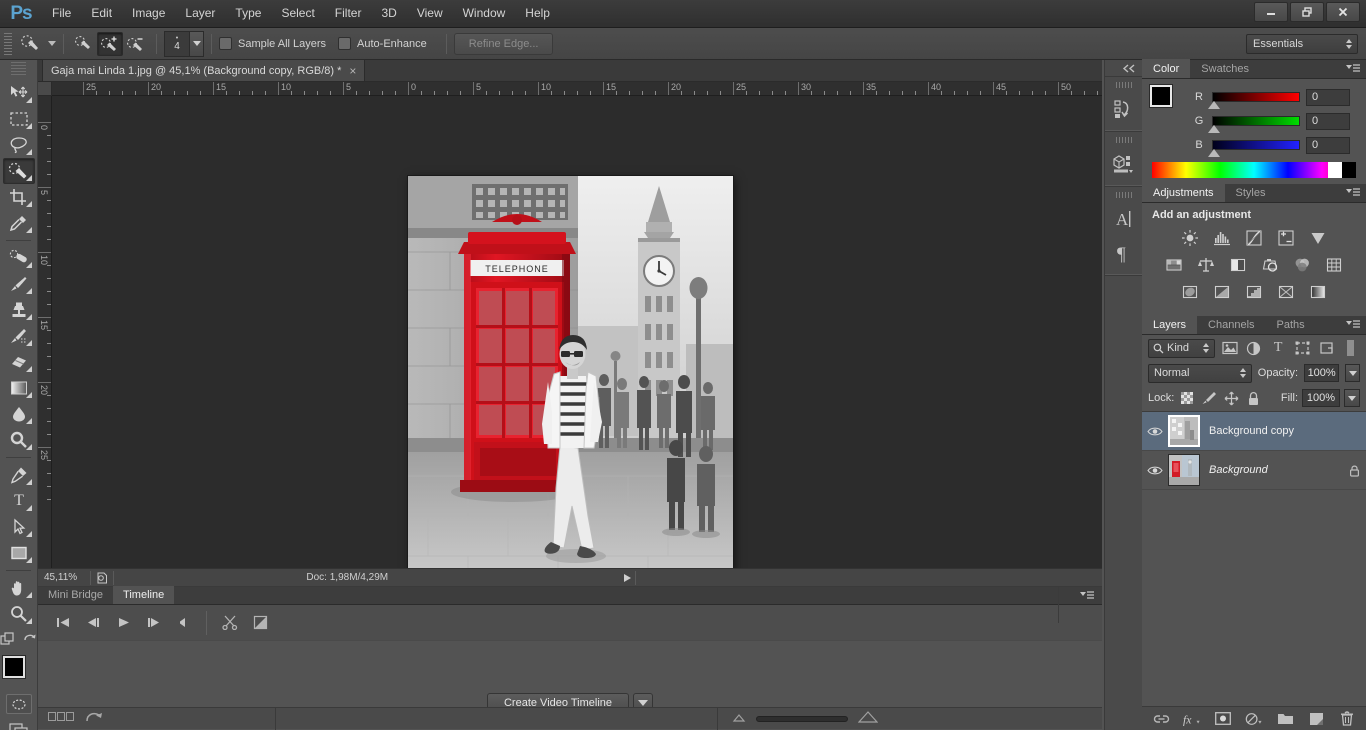  I want to click on new-layer-icon, so click(1316, 719).